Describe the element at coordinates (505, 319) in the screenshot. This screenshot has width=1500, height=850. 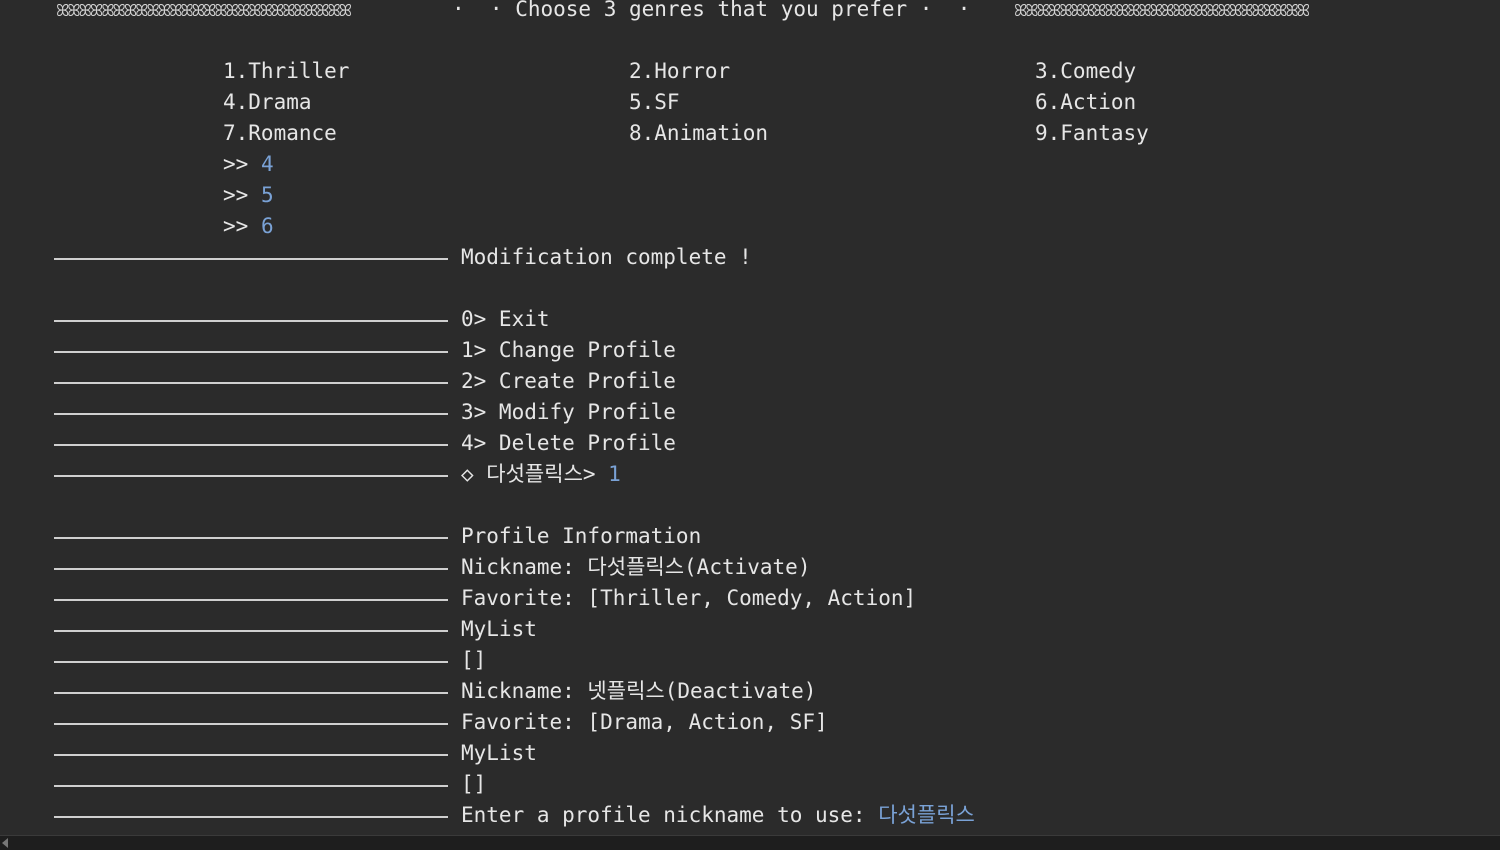
I see `menu-item-exit: 0> Exit` at that location.